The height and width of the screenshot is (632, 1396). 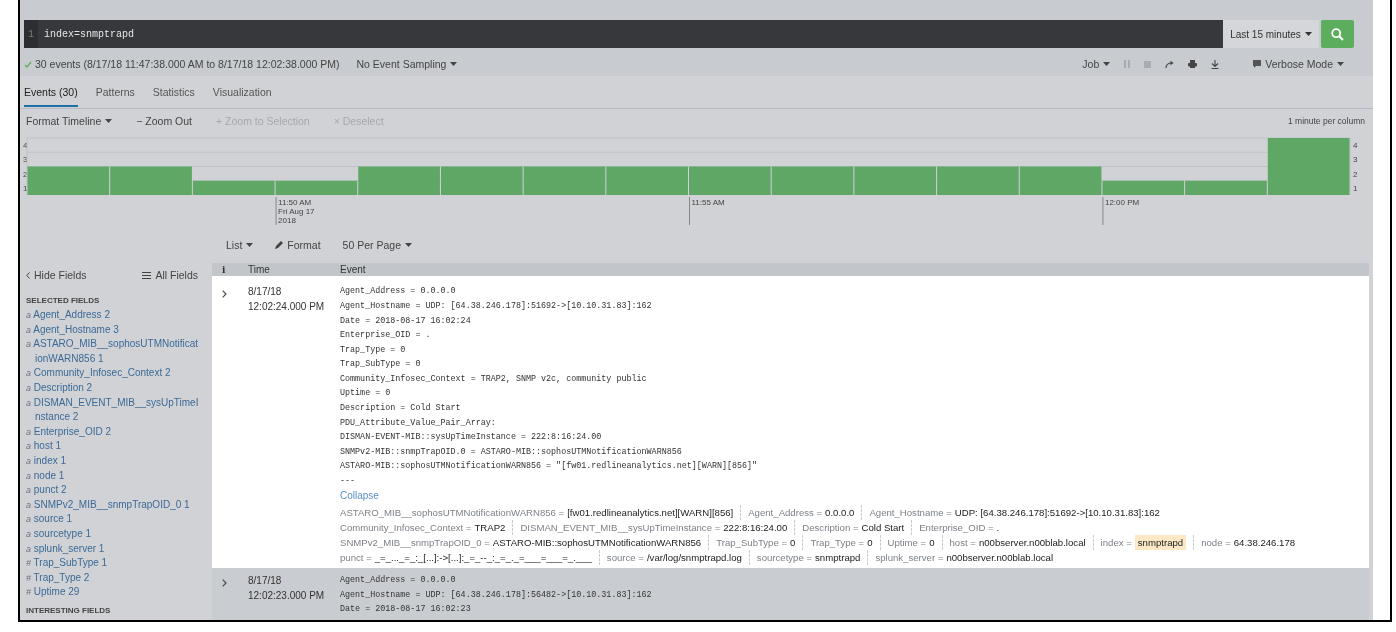 What do you see at coordinates (407, 64) in the screenshot?
I see `sampling-dropdown: No Event Sampling` at bounding box center [407, 64].